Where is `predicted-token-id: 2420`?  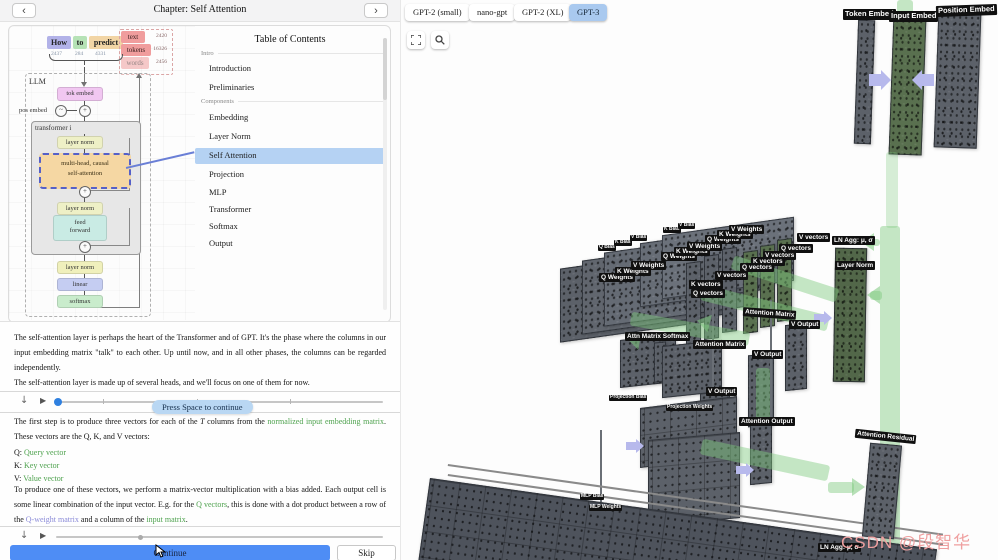
predicted-token-id: 2420 is located at coordinates (161, 36).